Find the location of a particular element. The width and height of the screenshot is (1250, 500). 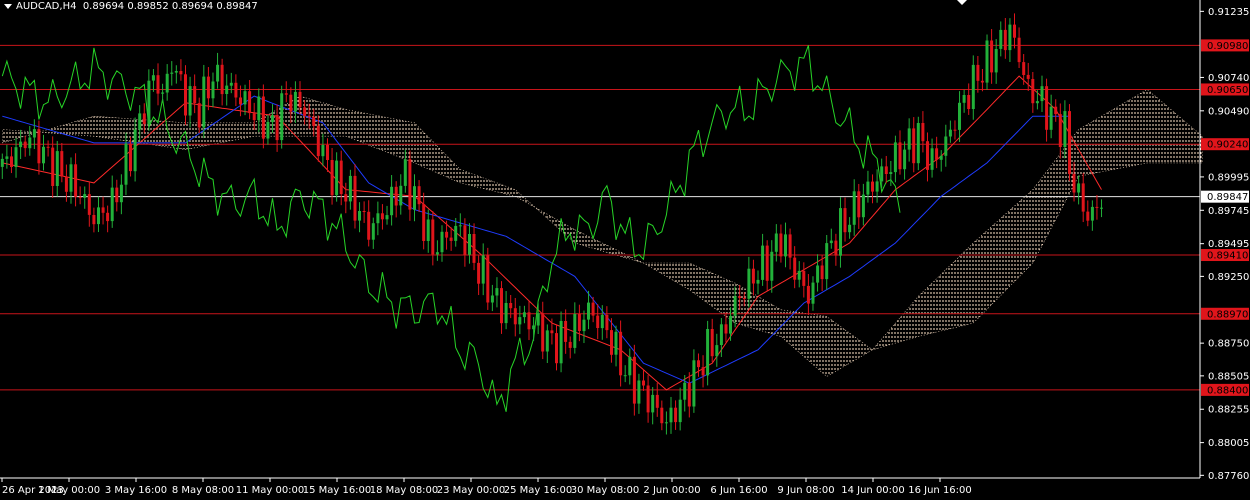

x-tick-label: 25 May 16:00 is located at coordinates (538, 490).